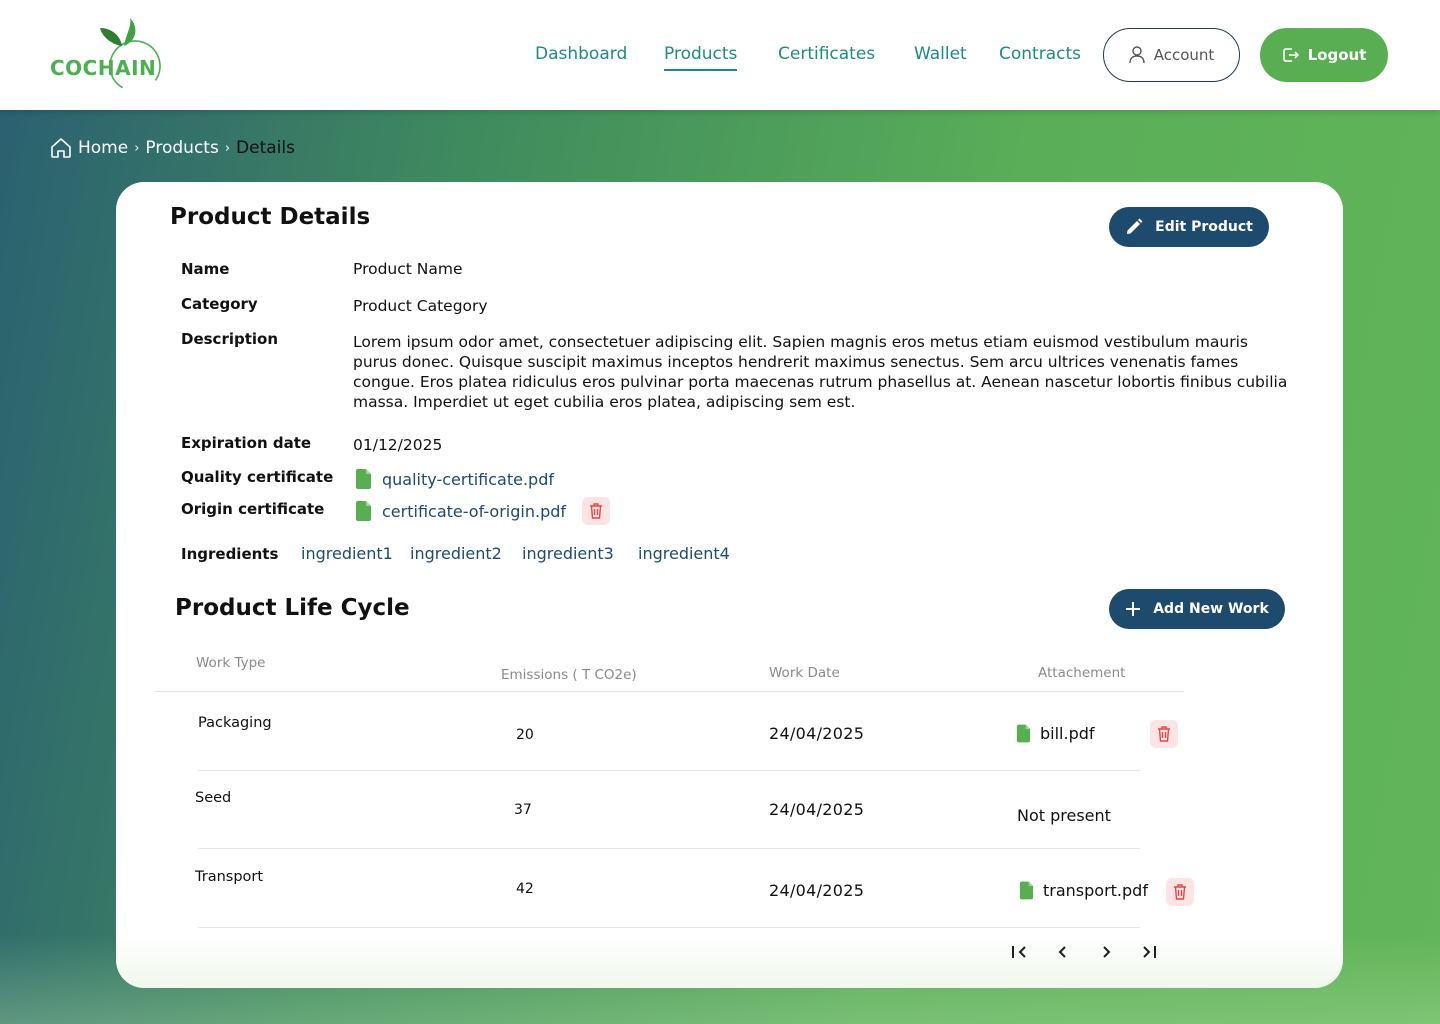 The image size is (1440, 1024). I want to click on delete-origin-certificate-button, so click(596, 511).